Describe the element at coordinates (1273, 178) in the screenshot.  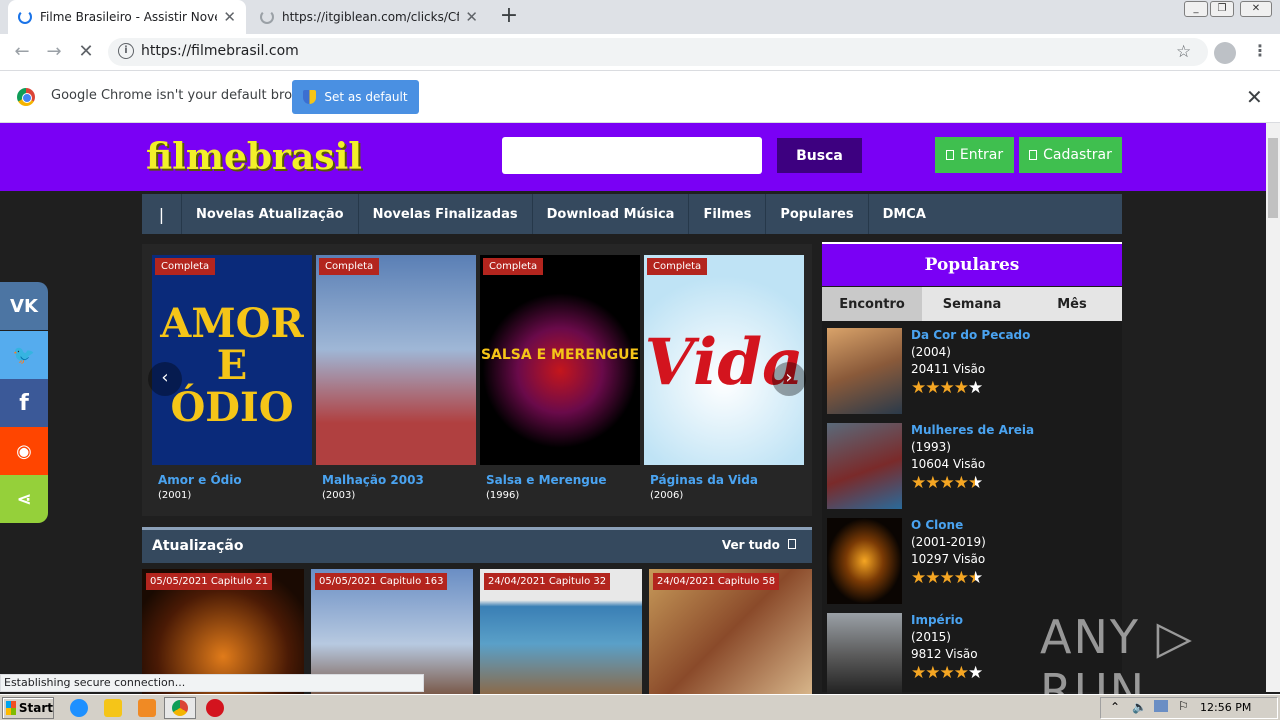
I see `scrollbar-thumb` at that location.